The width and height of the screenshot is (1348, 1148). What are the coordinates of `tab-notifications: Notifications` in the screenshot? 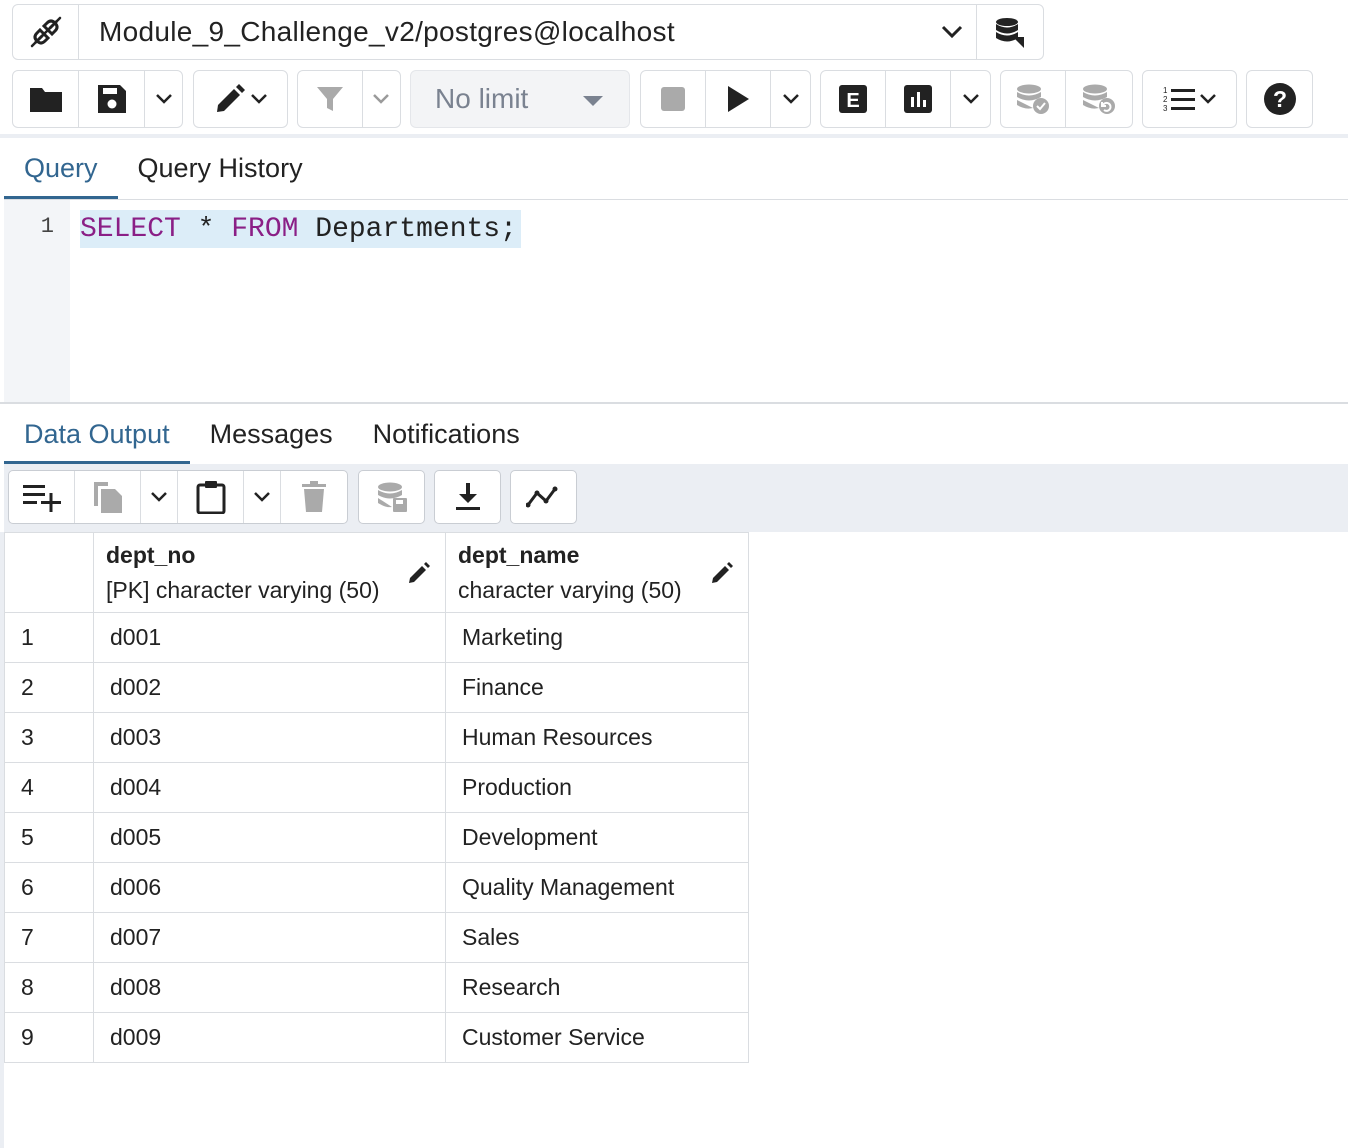 It's located at (446, 434).